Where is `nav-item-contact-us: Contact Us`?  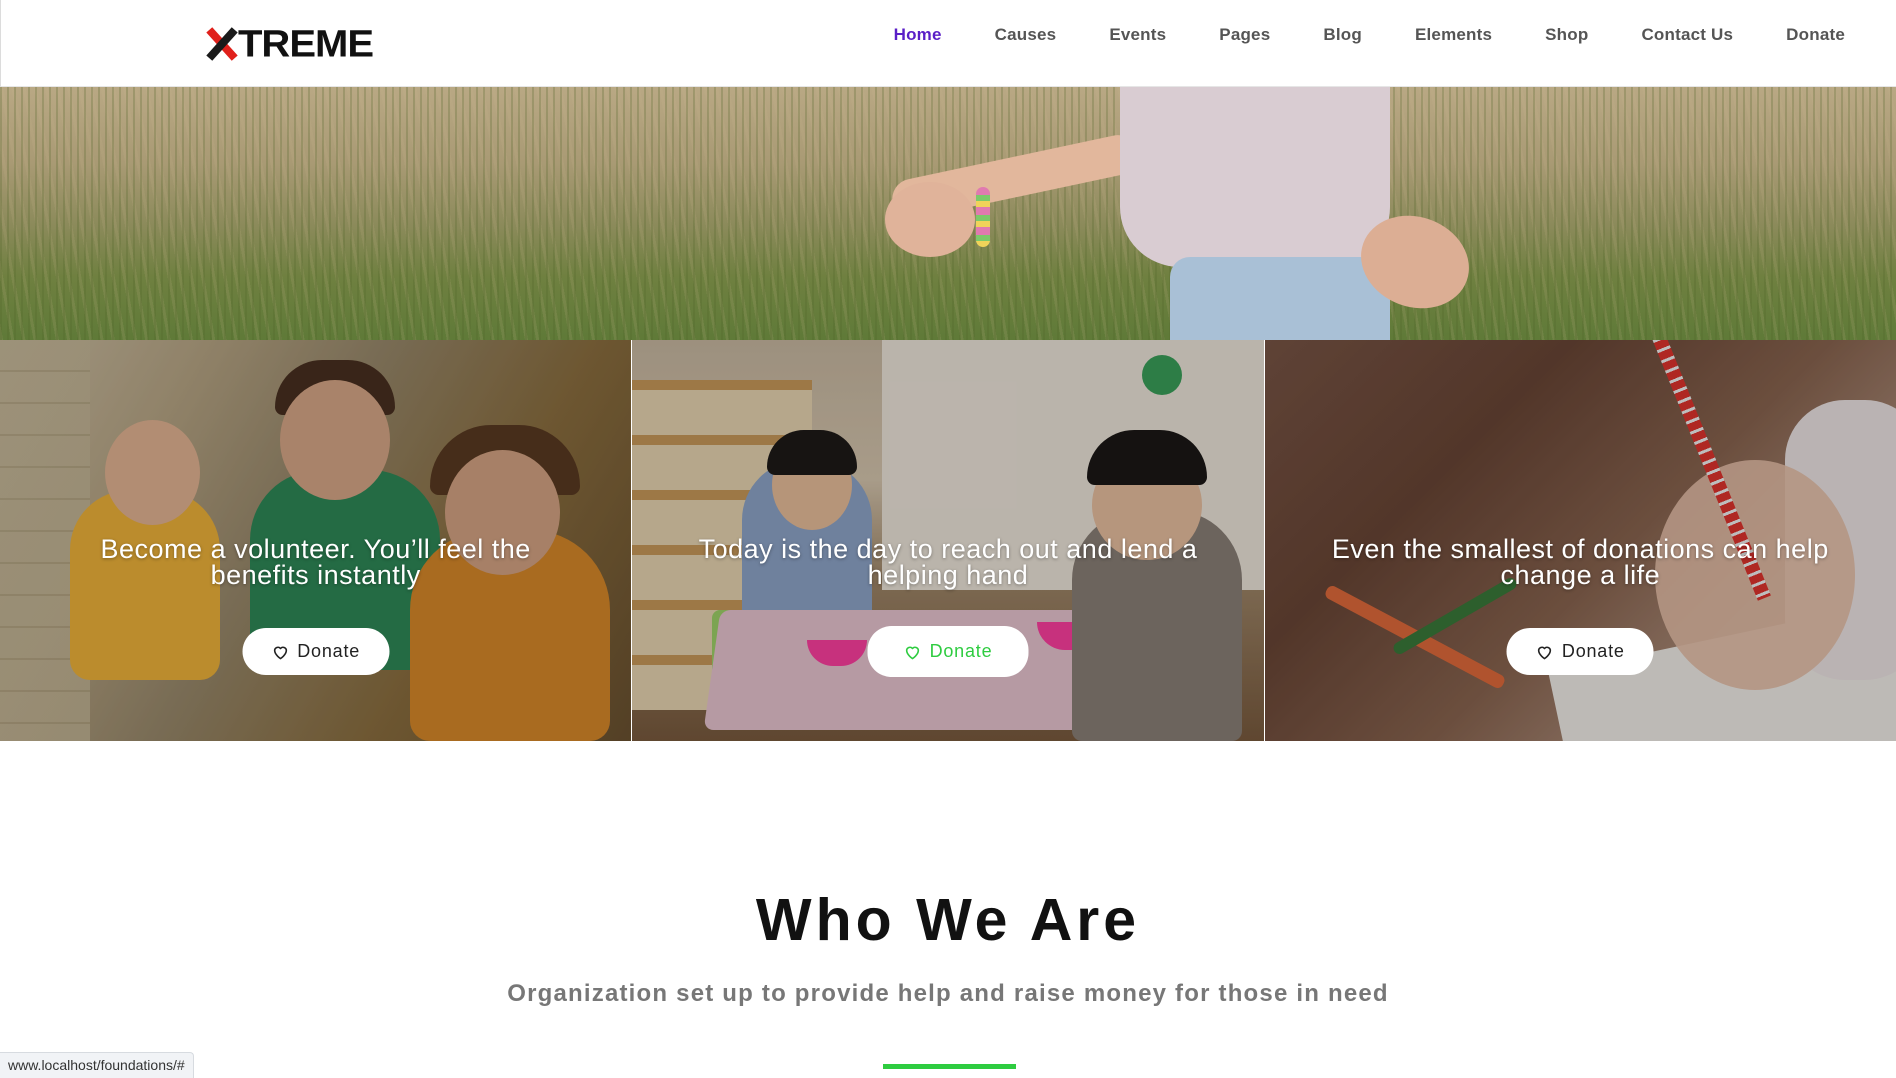 nav-item-contact-us: Contact Us is located at coordinates (1687, 35).